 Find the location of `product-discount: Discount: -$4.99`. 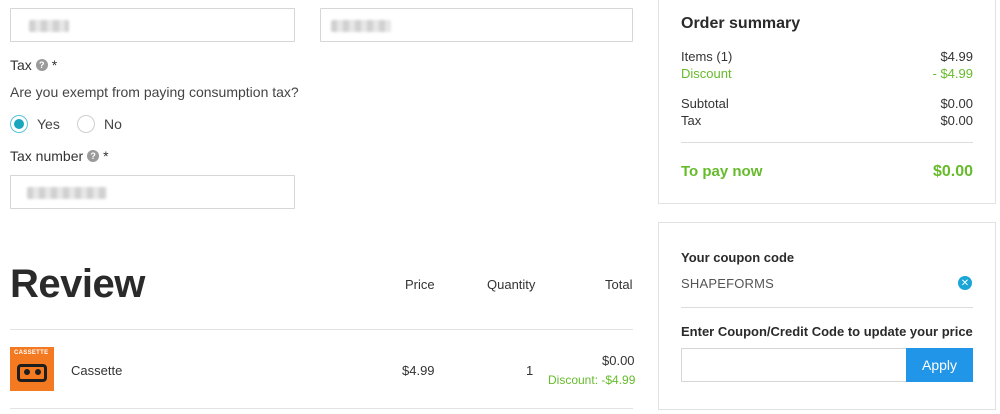

product-discount: Discount: -$4.99 is located at coordinates (592, 380).